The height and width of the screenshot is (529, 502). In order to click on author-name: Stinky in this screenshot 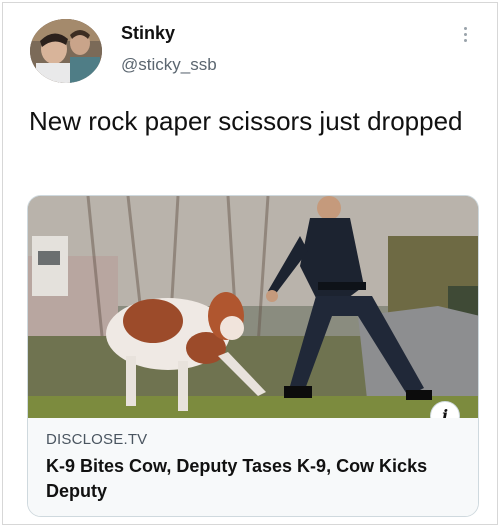, I will do `click(148, 33)`.